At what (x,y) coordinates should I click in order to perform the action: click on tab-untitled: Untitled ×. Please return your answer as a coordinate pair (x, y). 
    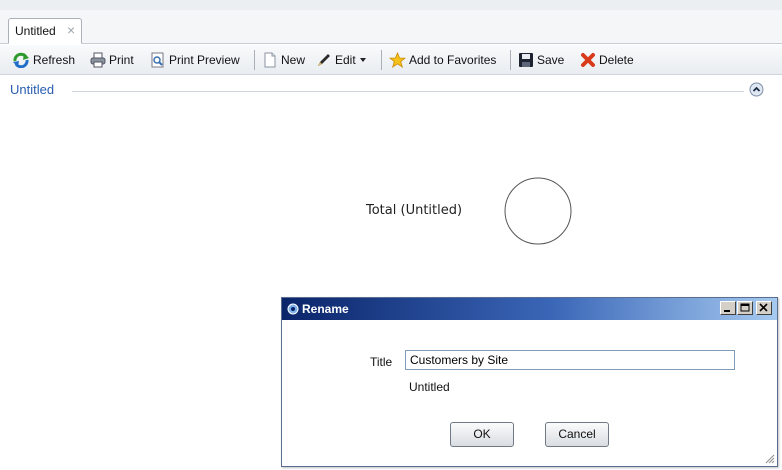
    Looking at the image, I should click on (45, 31).